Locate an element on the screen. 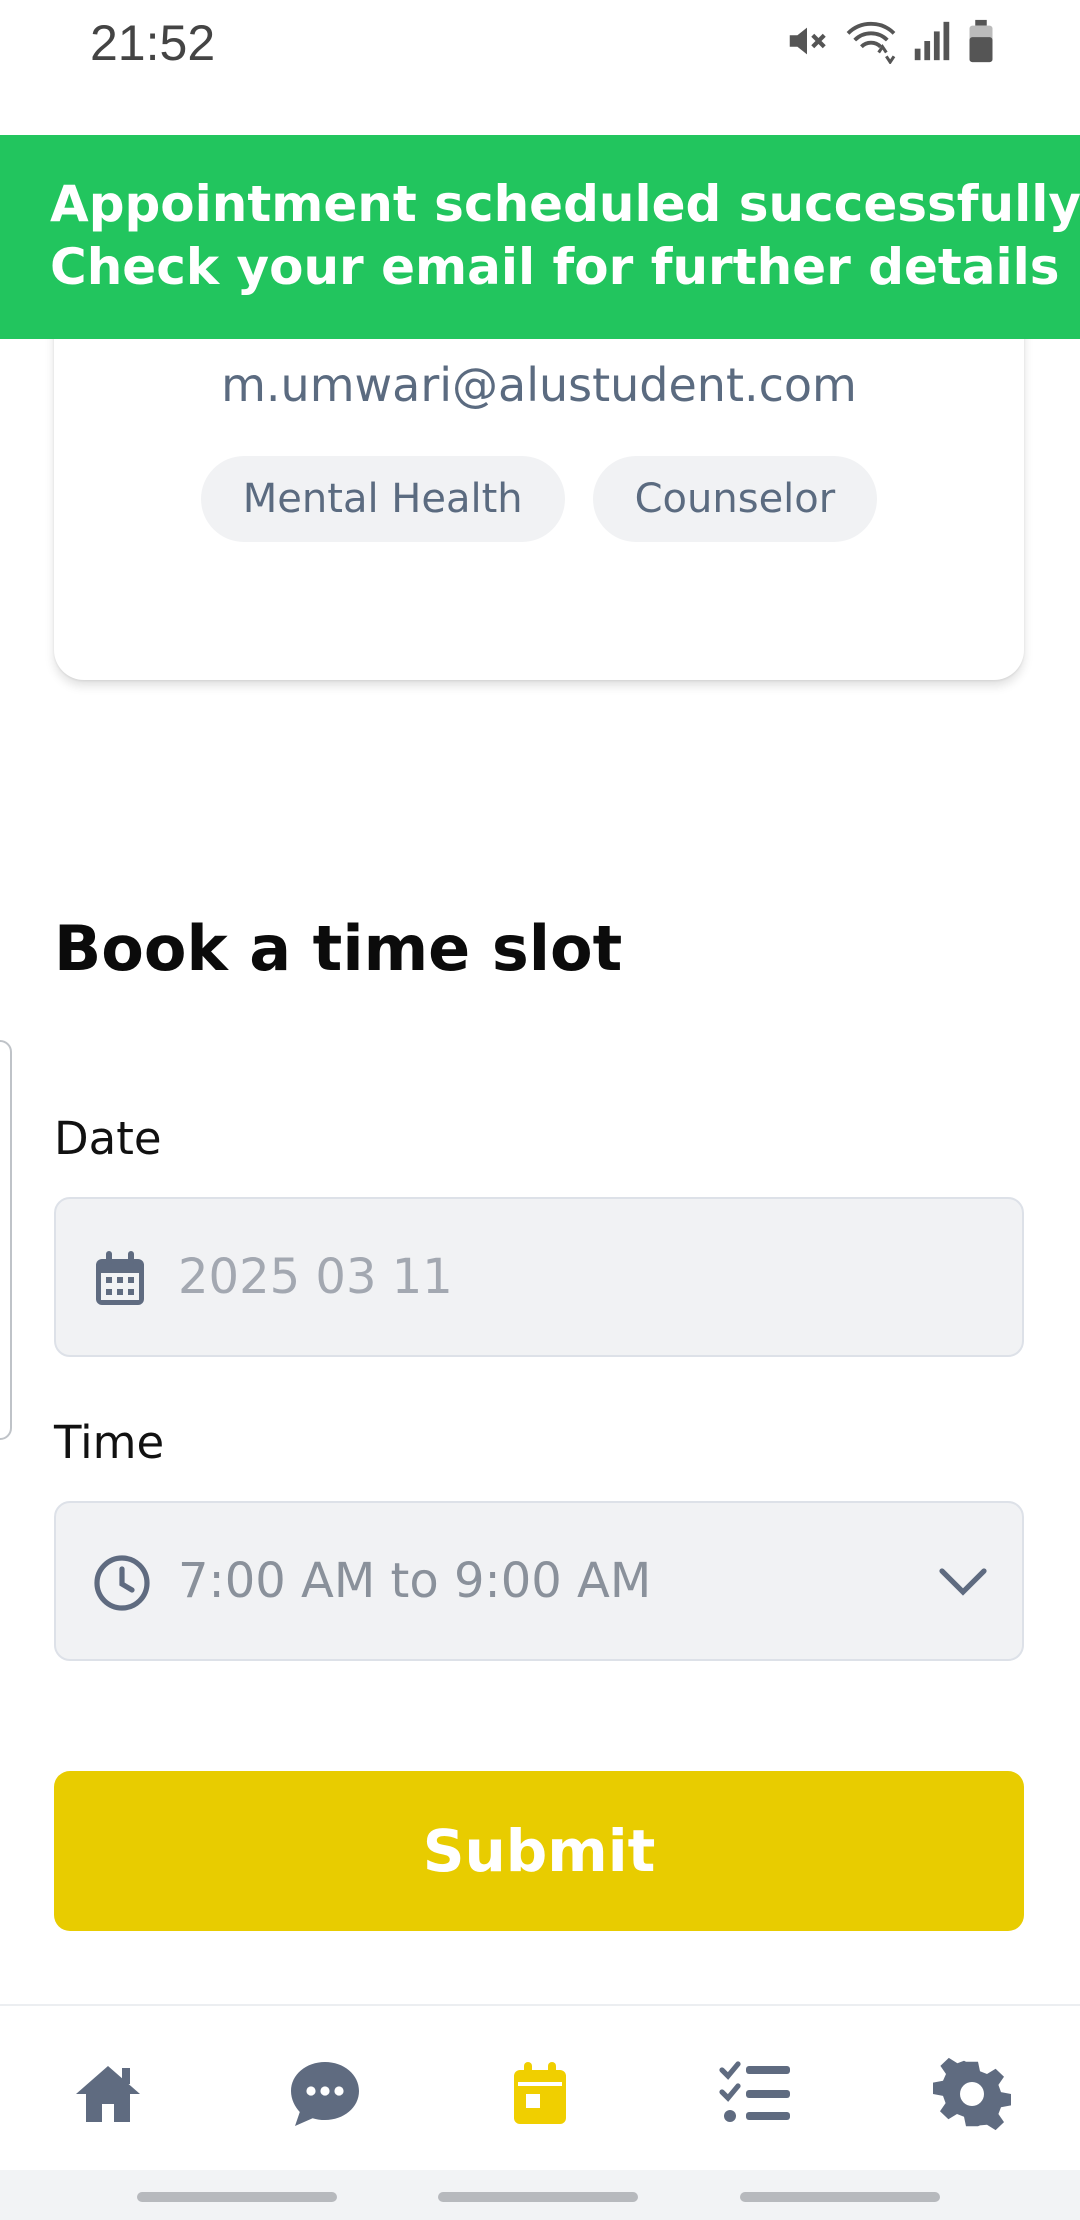  gear-icon is located at coordinates (972, 2094).